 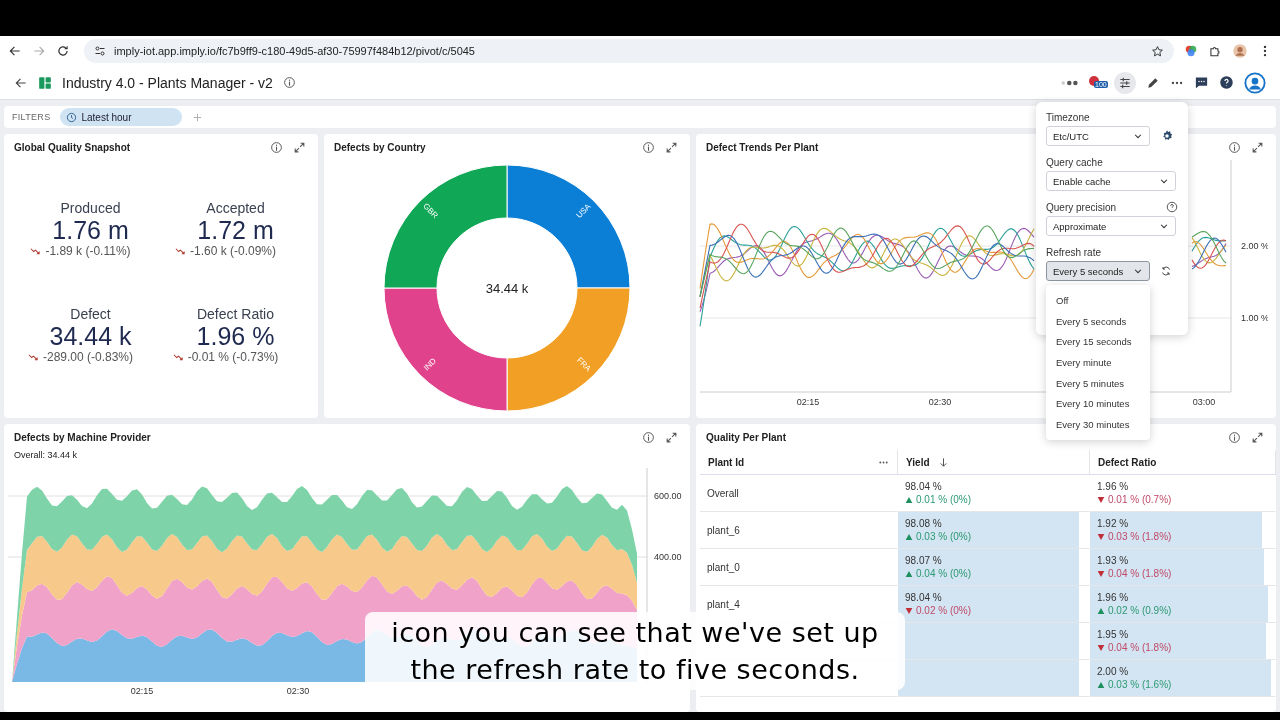 What do you see at coordinates (1167, 136) in the screenshot?
I see `settings-icon` at bounding box center [1167, 136].